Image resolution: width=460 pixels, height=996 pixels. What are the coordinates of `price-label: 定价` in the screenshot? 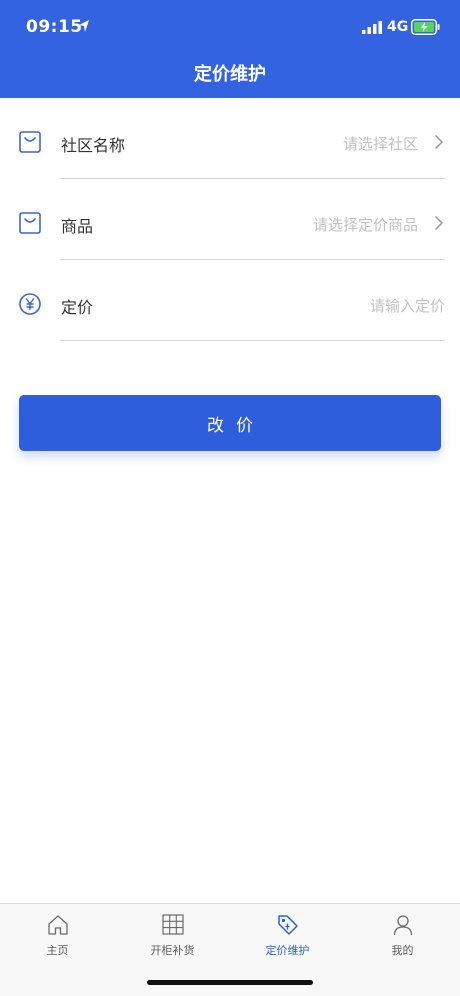 It's located at (77, 307).